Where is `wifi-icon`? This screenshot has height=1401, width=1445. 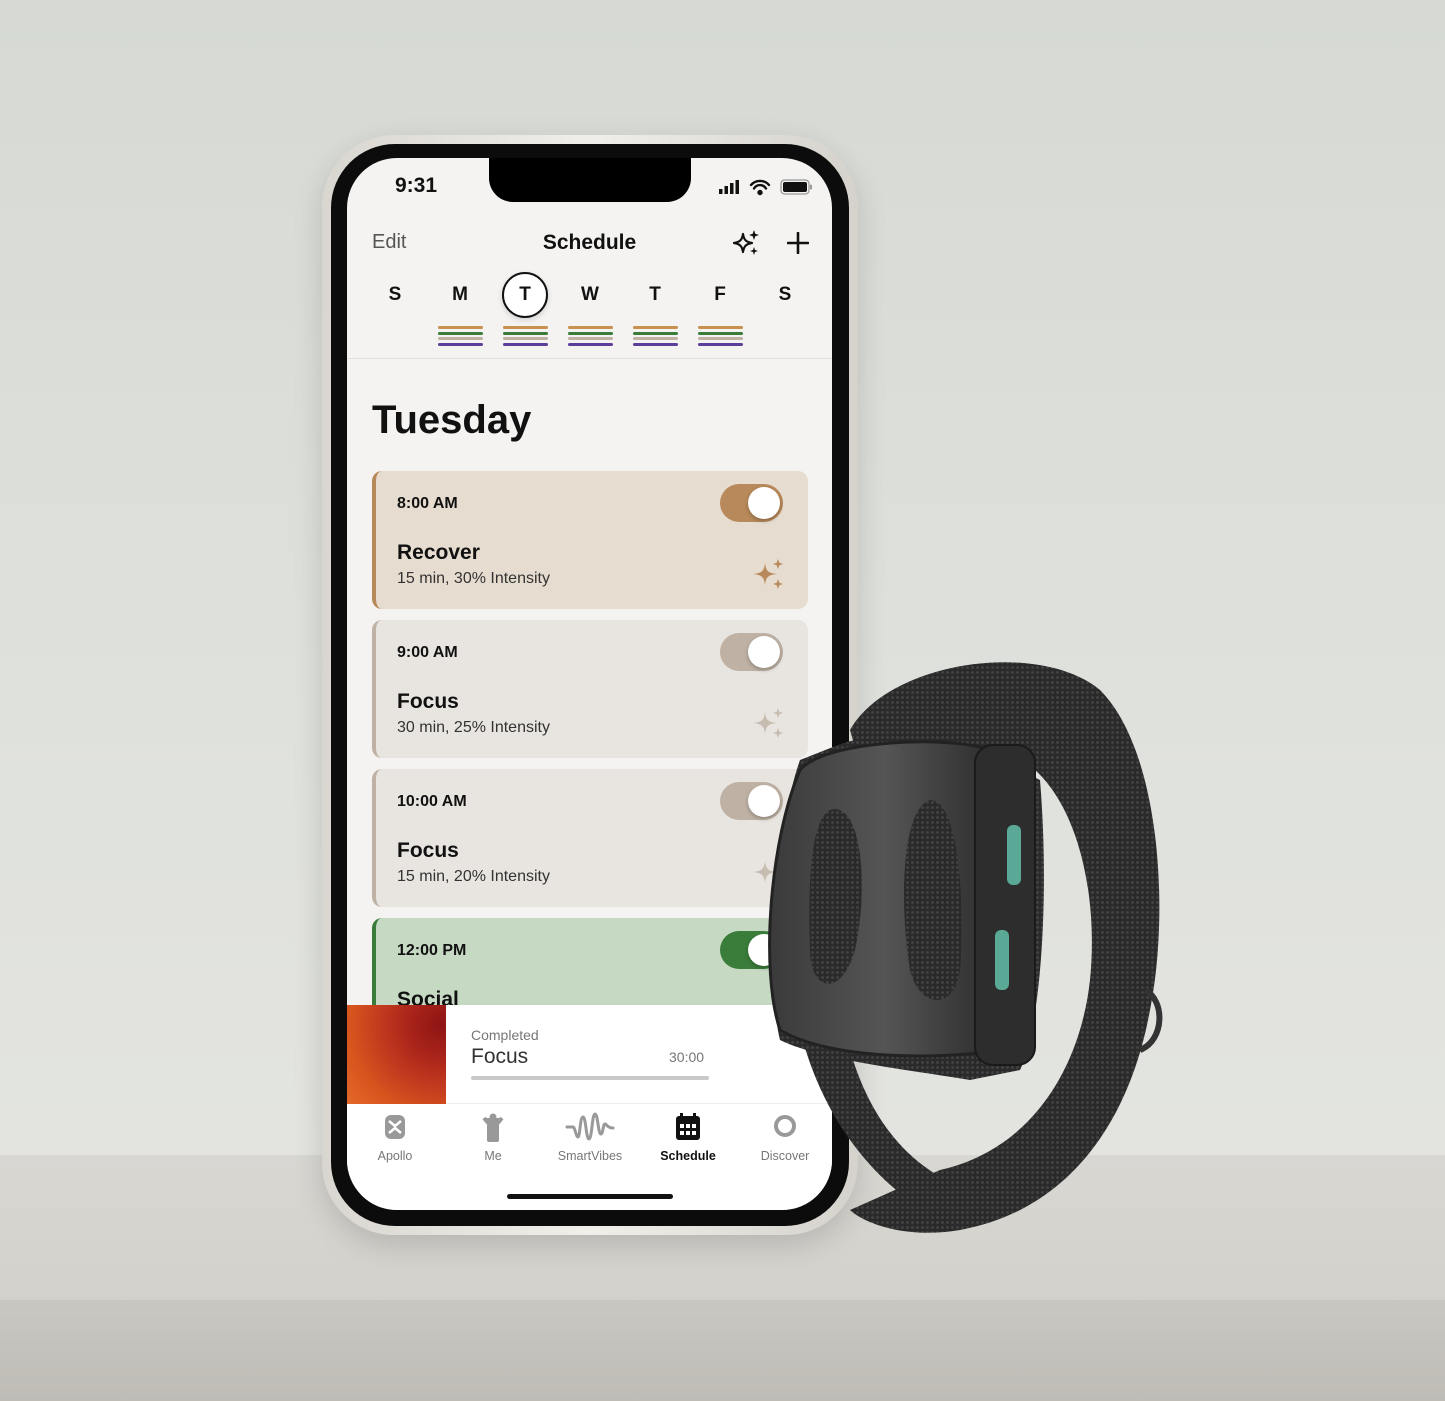
wifi-icon is located at coordinates (760, 187).